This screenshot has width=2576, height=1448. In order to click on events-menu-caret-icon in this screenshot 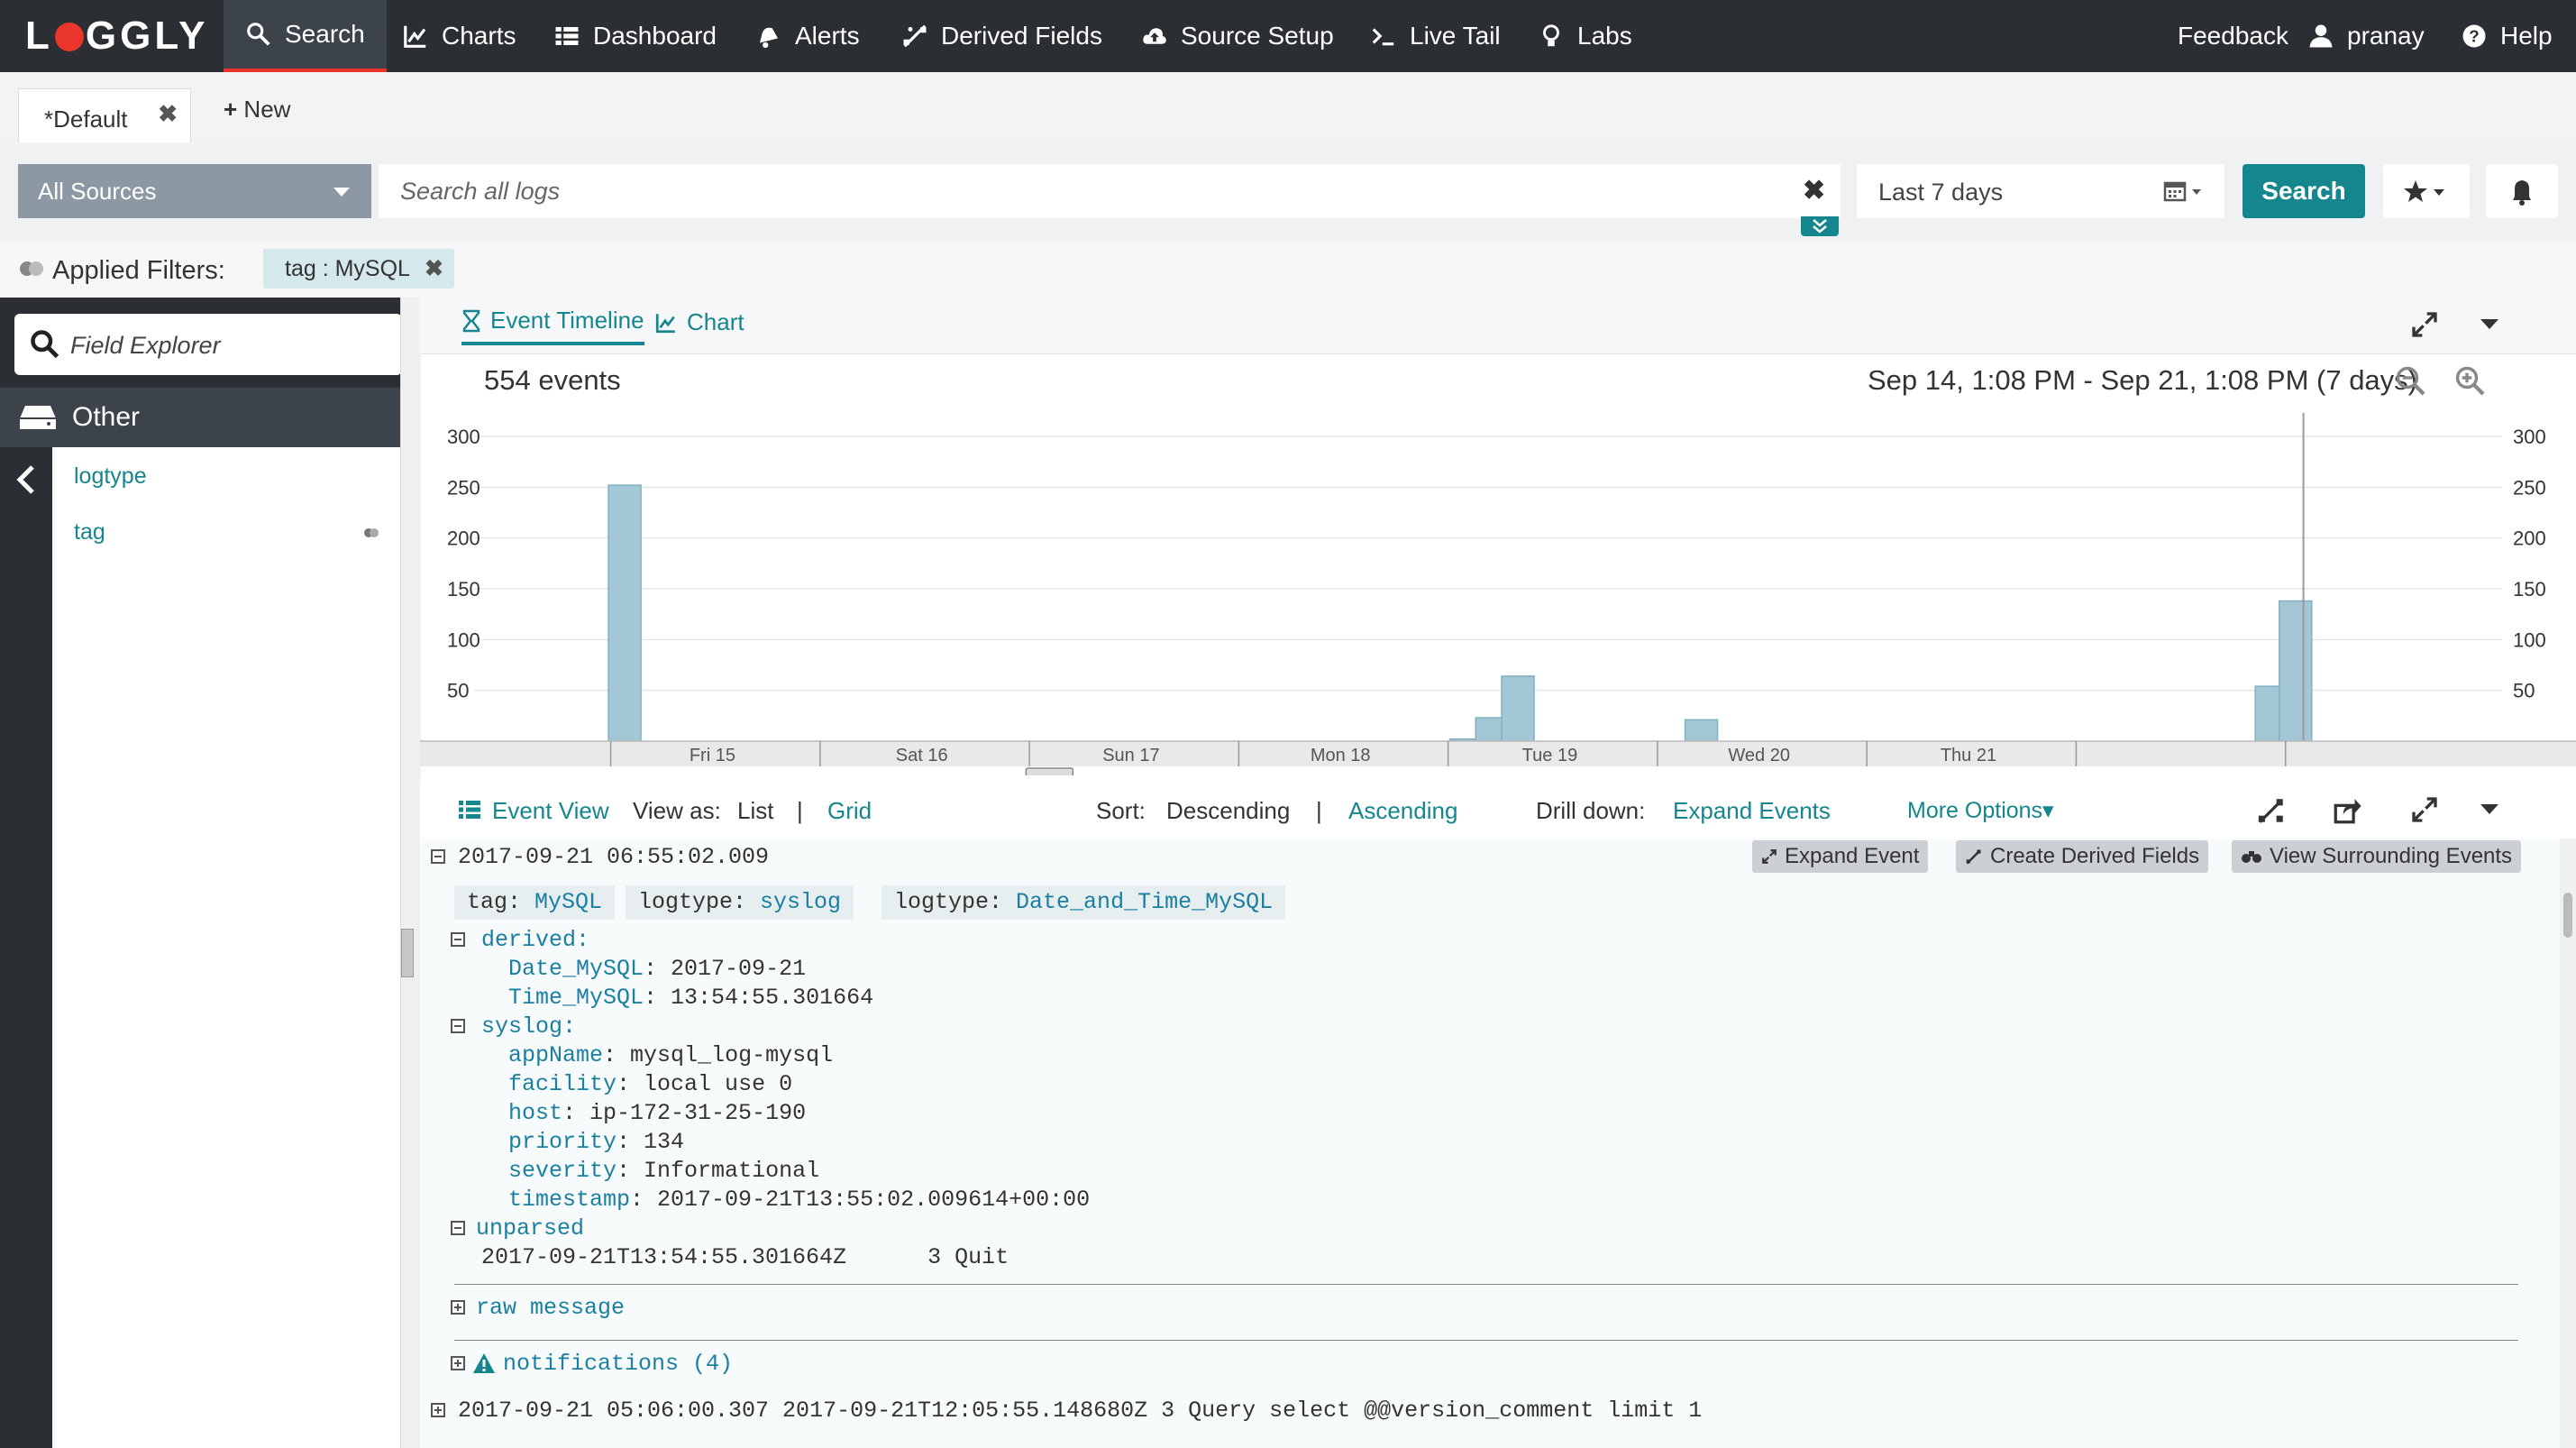, I will do `click(2489, 810)`.